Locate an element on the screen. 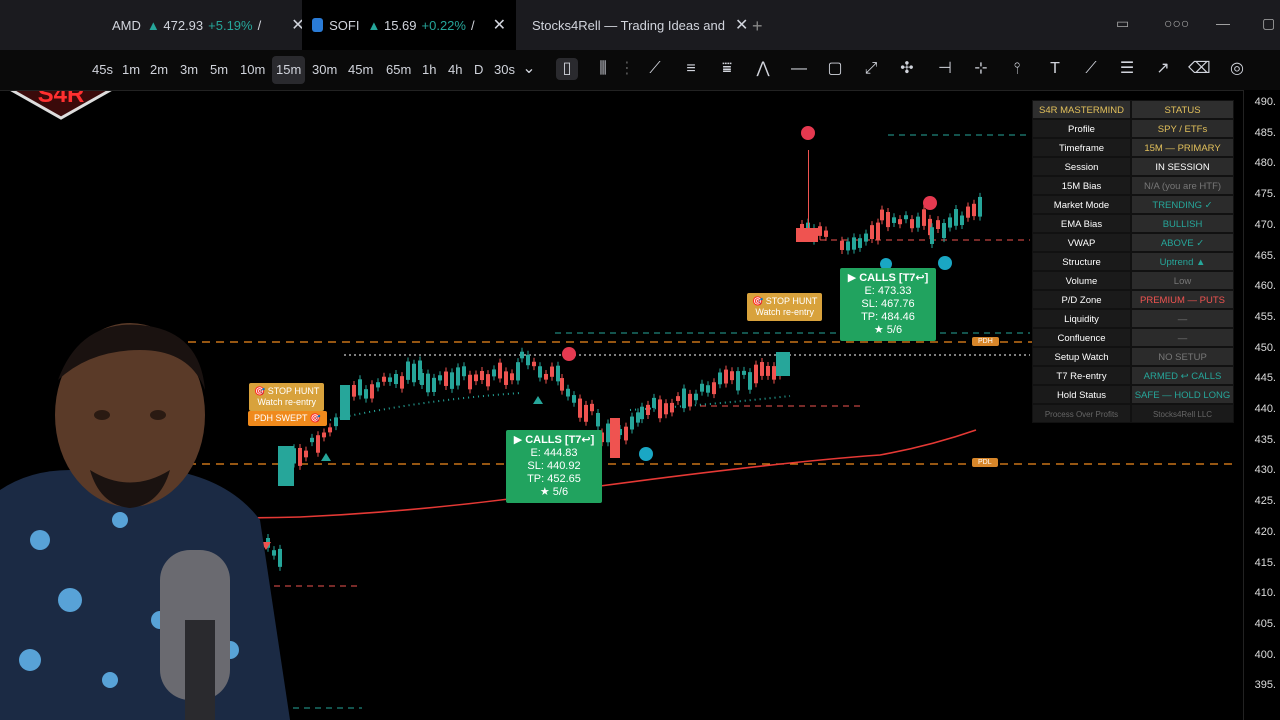 Image resolution: width=1280 pixels, height=720 pixels. fib-icon: ≡ is located at coordinates (691, 69).